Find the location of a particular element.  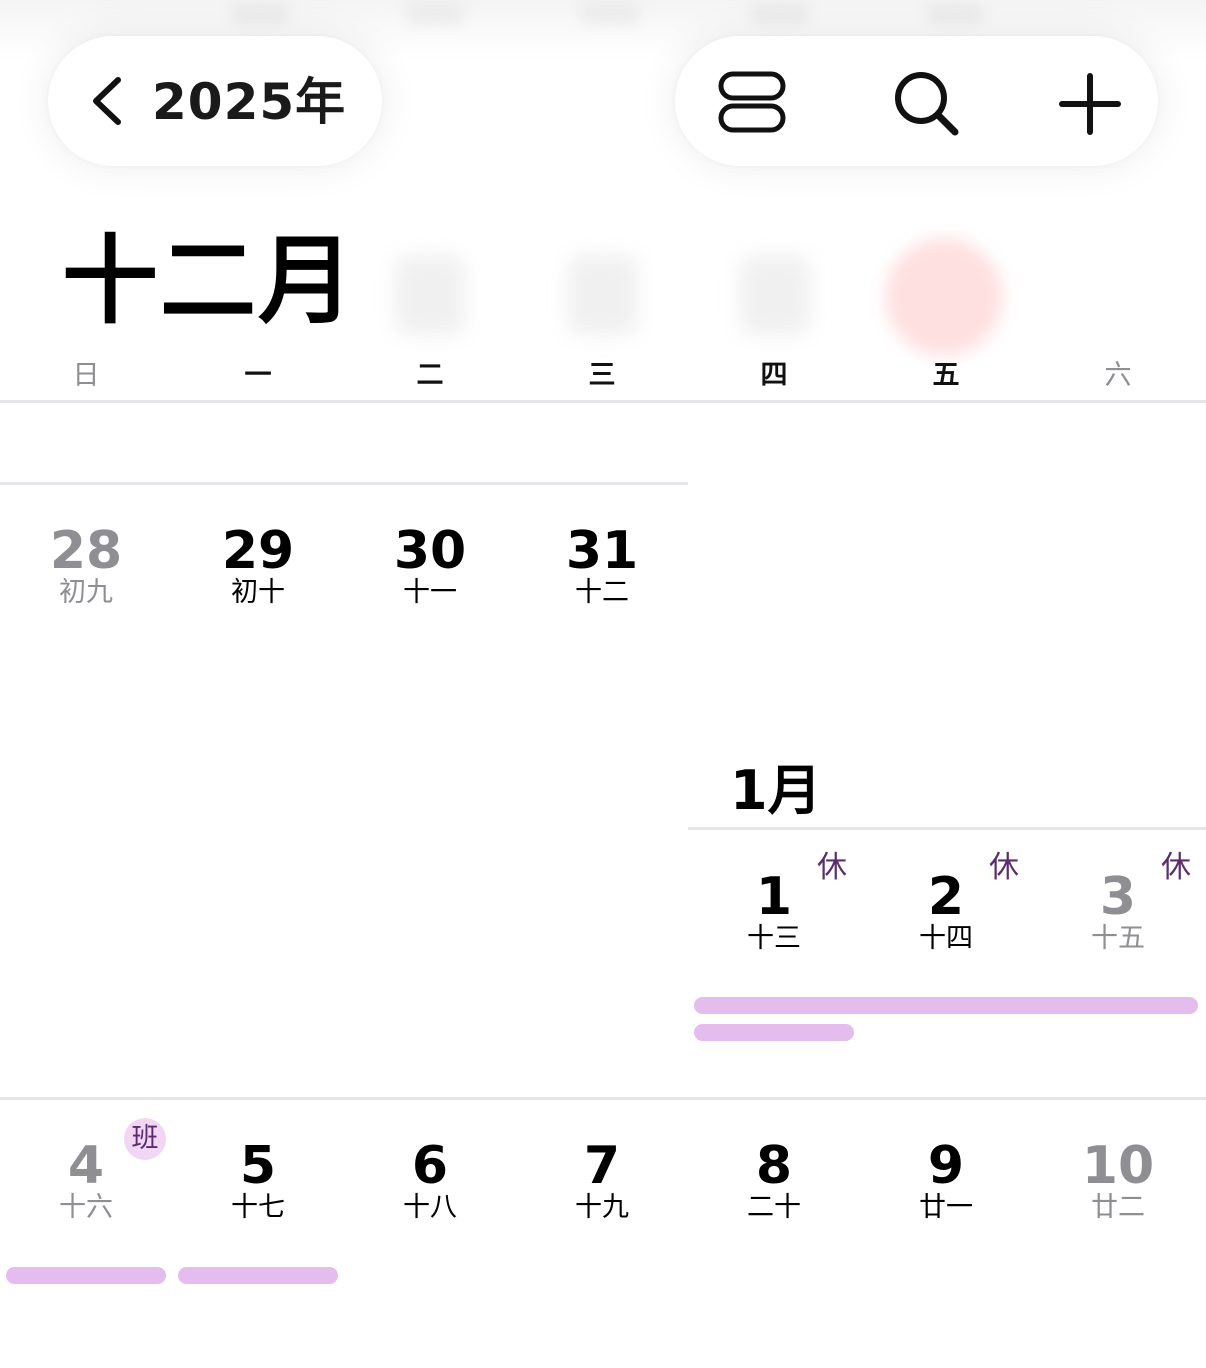

weekday-fri: 五 is located at coordinates (946, 375).